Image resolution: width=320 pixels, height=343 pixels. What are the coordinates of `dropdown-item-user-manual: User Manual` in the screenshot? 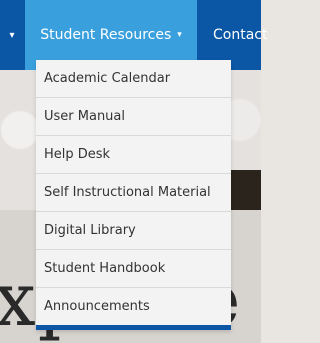 It's located at (133, 117).